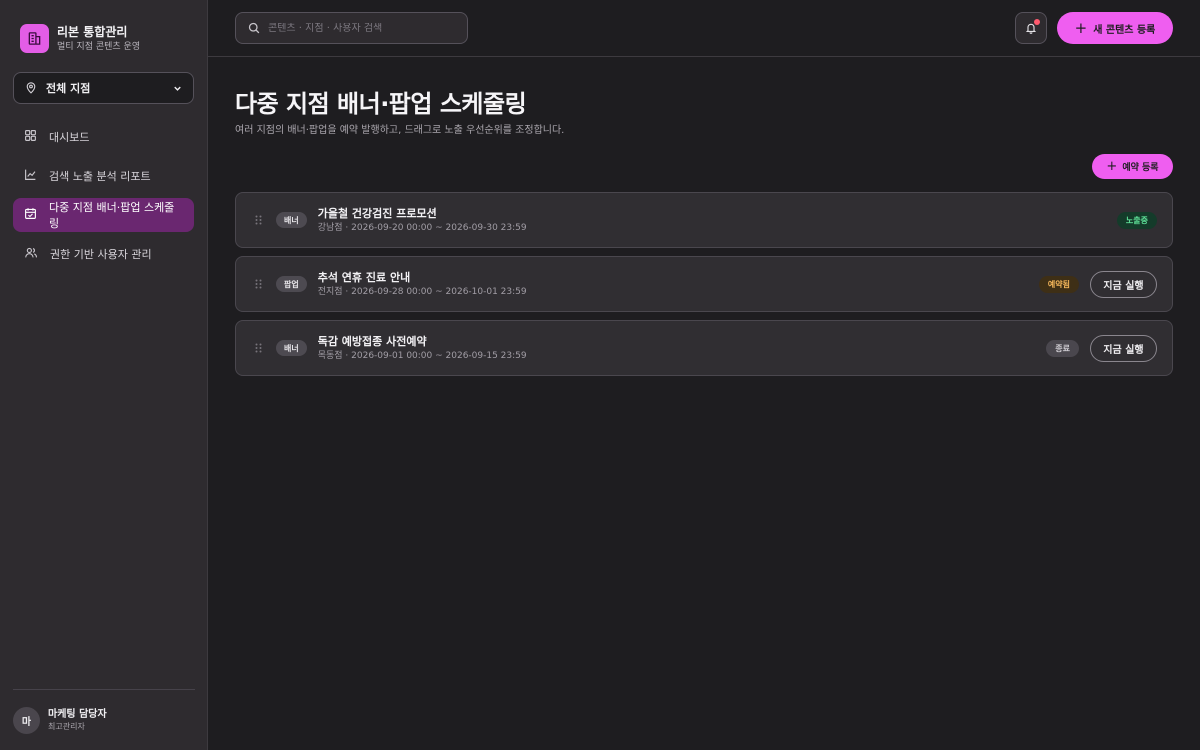 This screenshot has width=1200, height=750. Describe the element at coordinates (704, 28) in the screenshot. I see `topbar: + 새 콘텐츠 등록` at that location.